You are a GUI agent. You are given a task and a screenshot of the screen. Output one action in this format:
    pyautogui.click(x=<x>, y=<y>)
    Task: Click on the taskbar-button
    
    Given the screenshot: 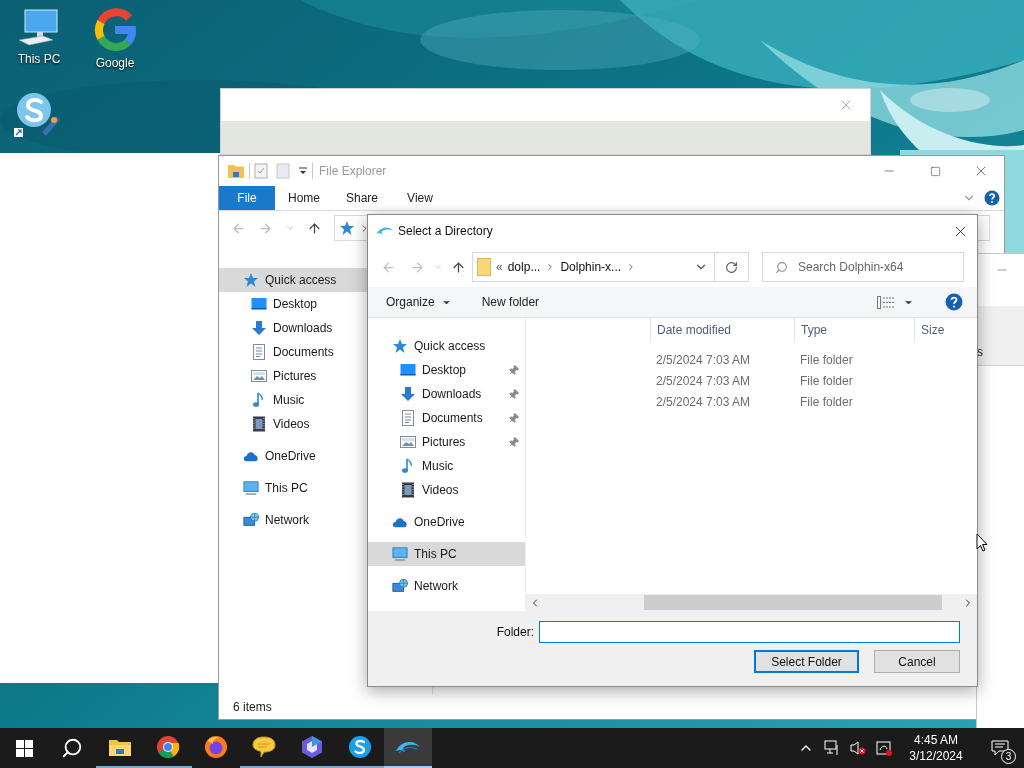 What is the action you would take?
    pyautogui.click(x=408, y=748)
    